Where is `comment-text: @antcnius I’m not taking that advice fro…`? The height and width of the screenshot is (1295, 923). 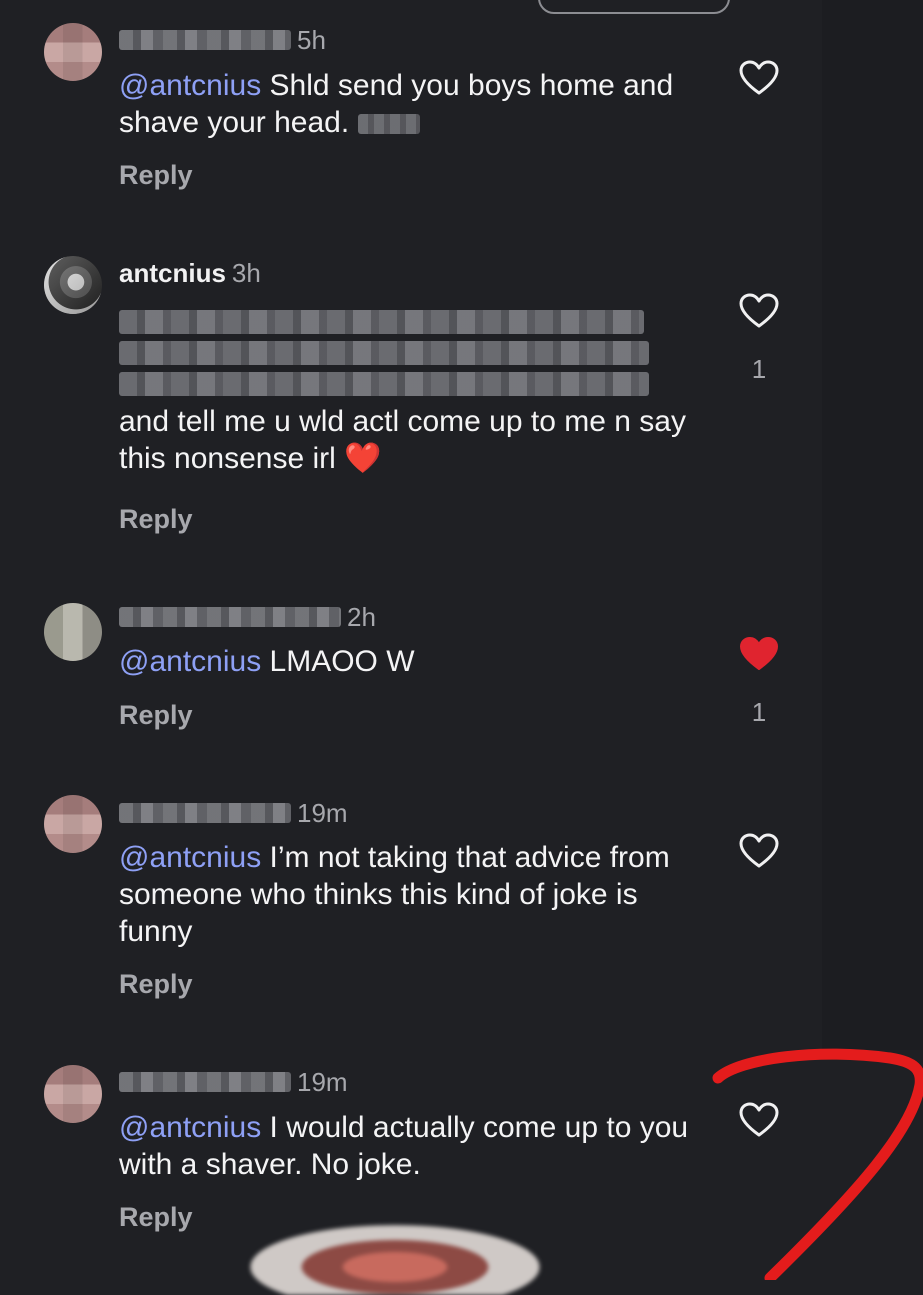
comment-text: @antcnius I’m not taking that advice fro… is located at coordinates (419, 894).